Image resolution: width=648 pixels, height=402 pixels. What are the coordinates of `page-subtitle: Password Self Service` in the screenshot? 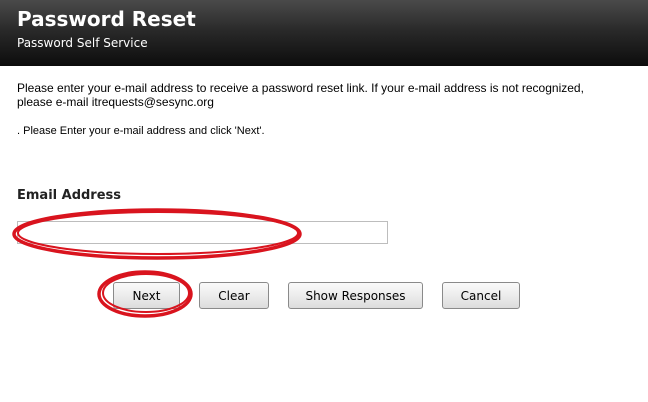 It's located at (82, 43).